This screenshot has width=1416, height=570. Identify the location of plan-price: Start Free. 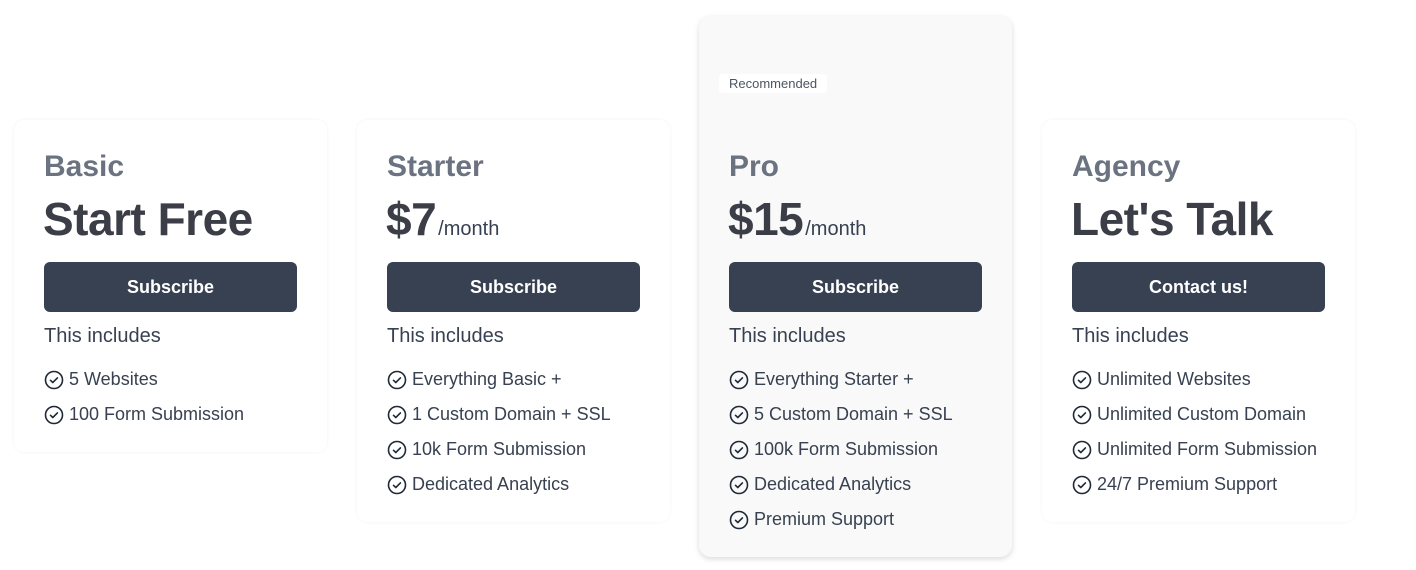
(148, 219).